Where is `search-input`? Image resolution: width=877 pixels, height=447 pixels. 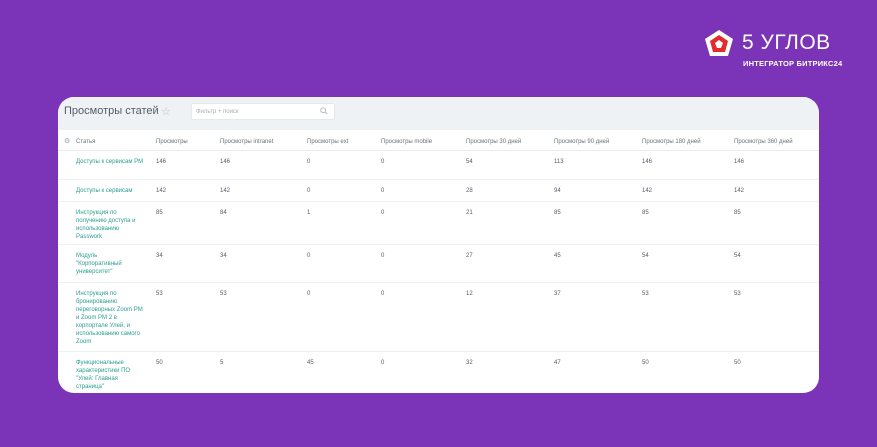
search-input is located at coordinates (255, 111).